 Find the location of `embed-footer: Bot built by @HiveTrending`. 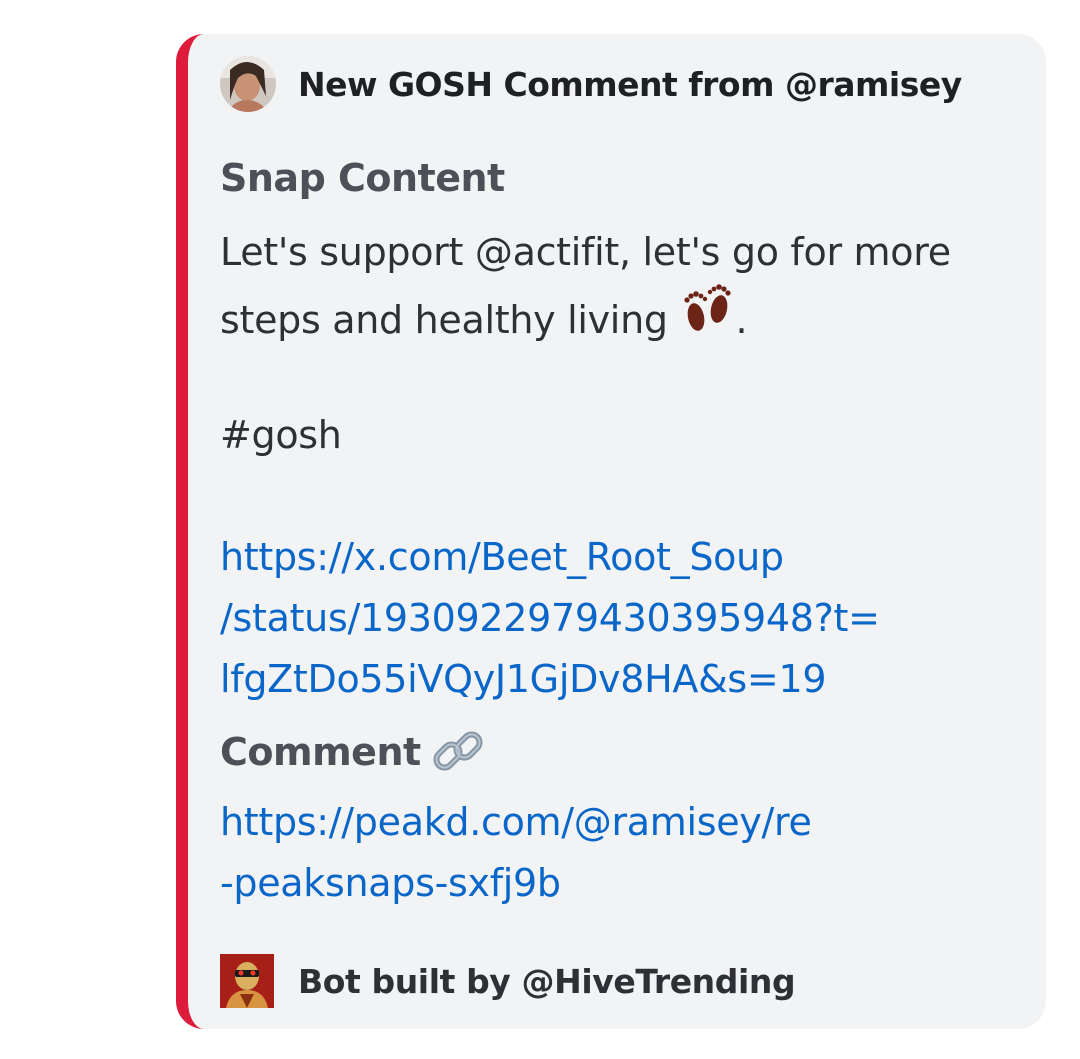

embed-footer: Bot built by @HiveTrending is located at coordinates (508, 981).